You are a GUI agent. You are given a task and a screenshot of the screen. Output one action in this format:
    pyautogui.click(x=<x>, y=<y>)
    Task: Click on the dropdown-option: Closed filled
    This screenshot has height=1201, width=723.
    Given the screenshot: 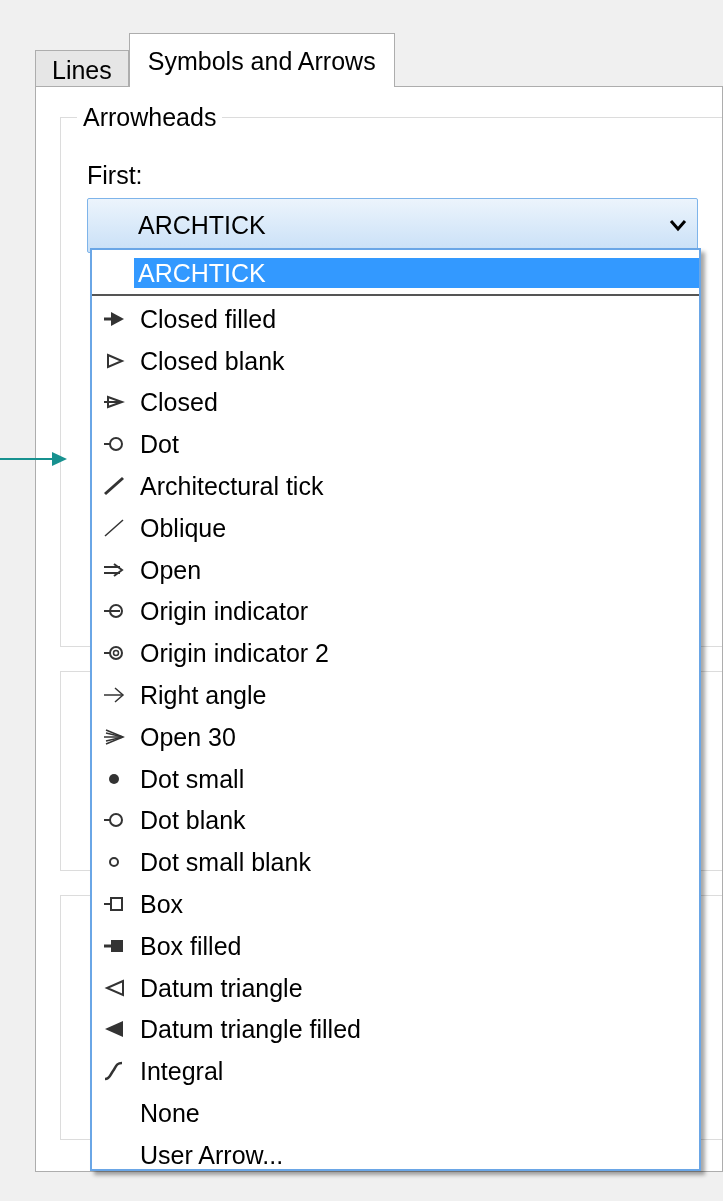 What is the action you would take?
    pyautogui.click(x=395, y=319)
    